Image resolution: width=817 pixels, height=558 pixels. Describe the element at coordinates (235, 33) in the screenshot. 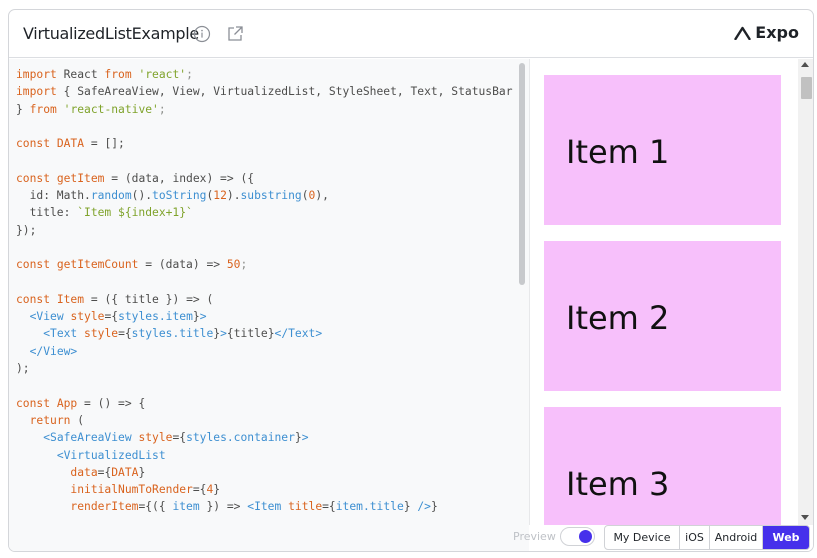

I see `open-external-icon` at that location.